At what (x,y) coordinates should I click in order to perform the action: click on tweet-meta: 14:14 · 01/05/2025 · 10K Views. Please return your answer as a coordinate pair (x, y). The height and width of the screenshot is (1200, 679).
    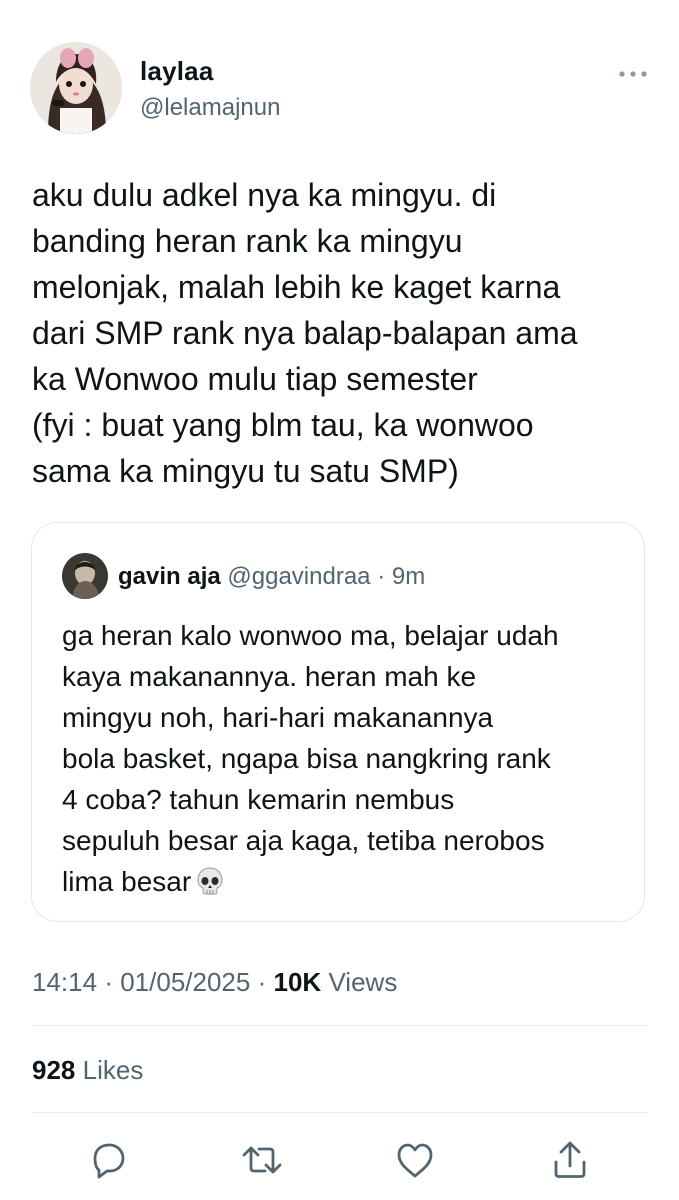
    Looking at the image, I should click on (214, 982).